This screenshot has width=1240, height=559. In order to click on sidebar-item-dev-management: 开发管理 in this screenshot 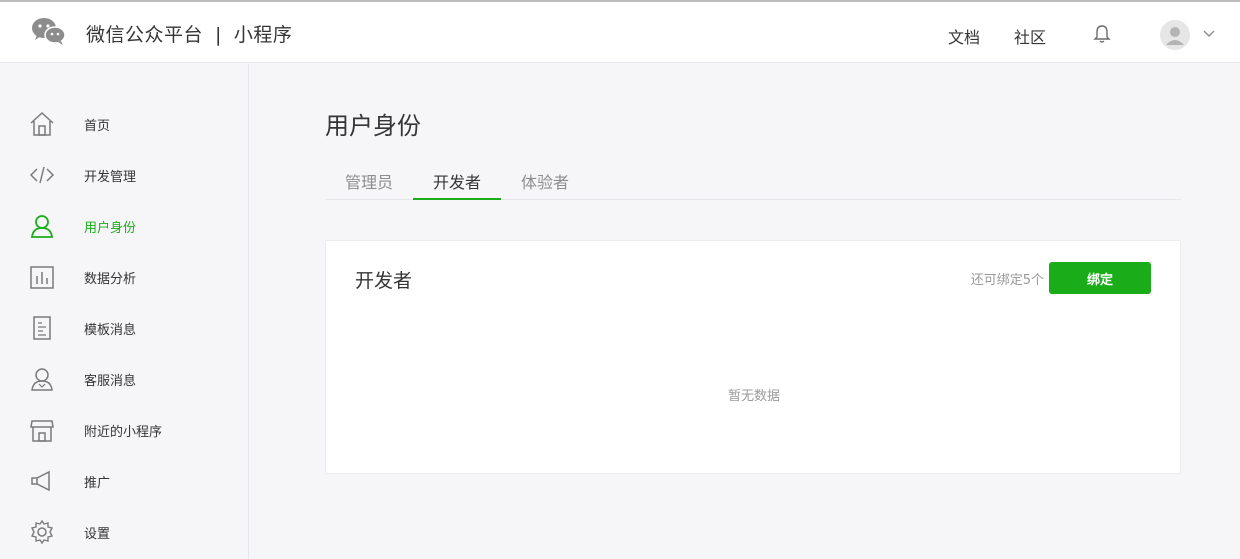, I will do `click(124, 174)`.